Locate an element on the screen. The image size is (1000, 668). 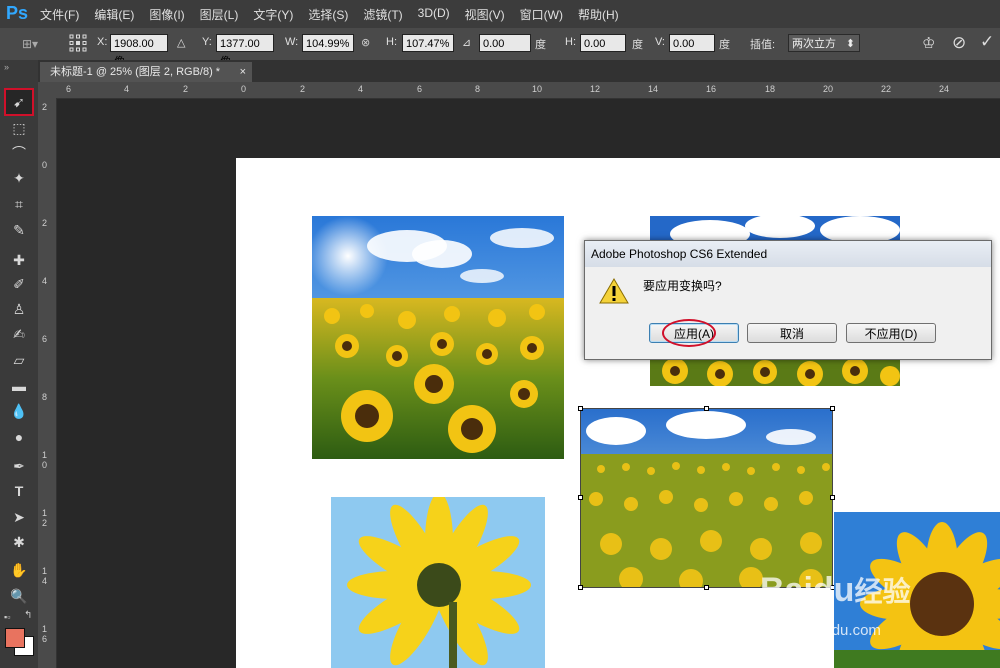
menu-select: 选择(S) is located at coordinates (328, 14).